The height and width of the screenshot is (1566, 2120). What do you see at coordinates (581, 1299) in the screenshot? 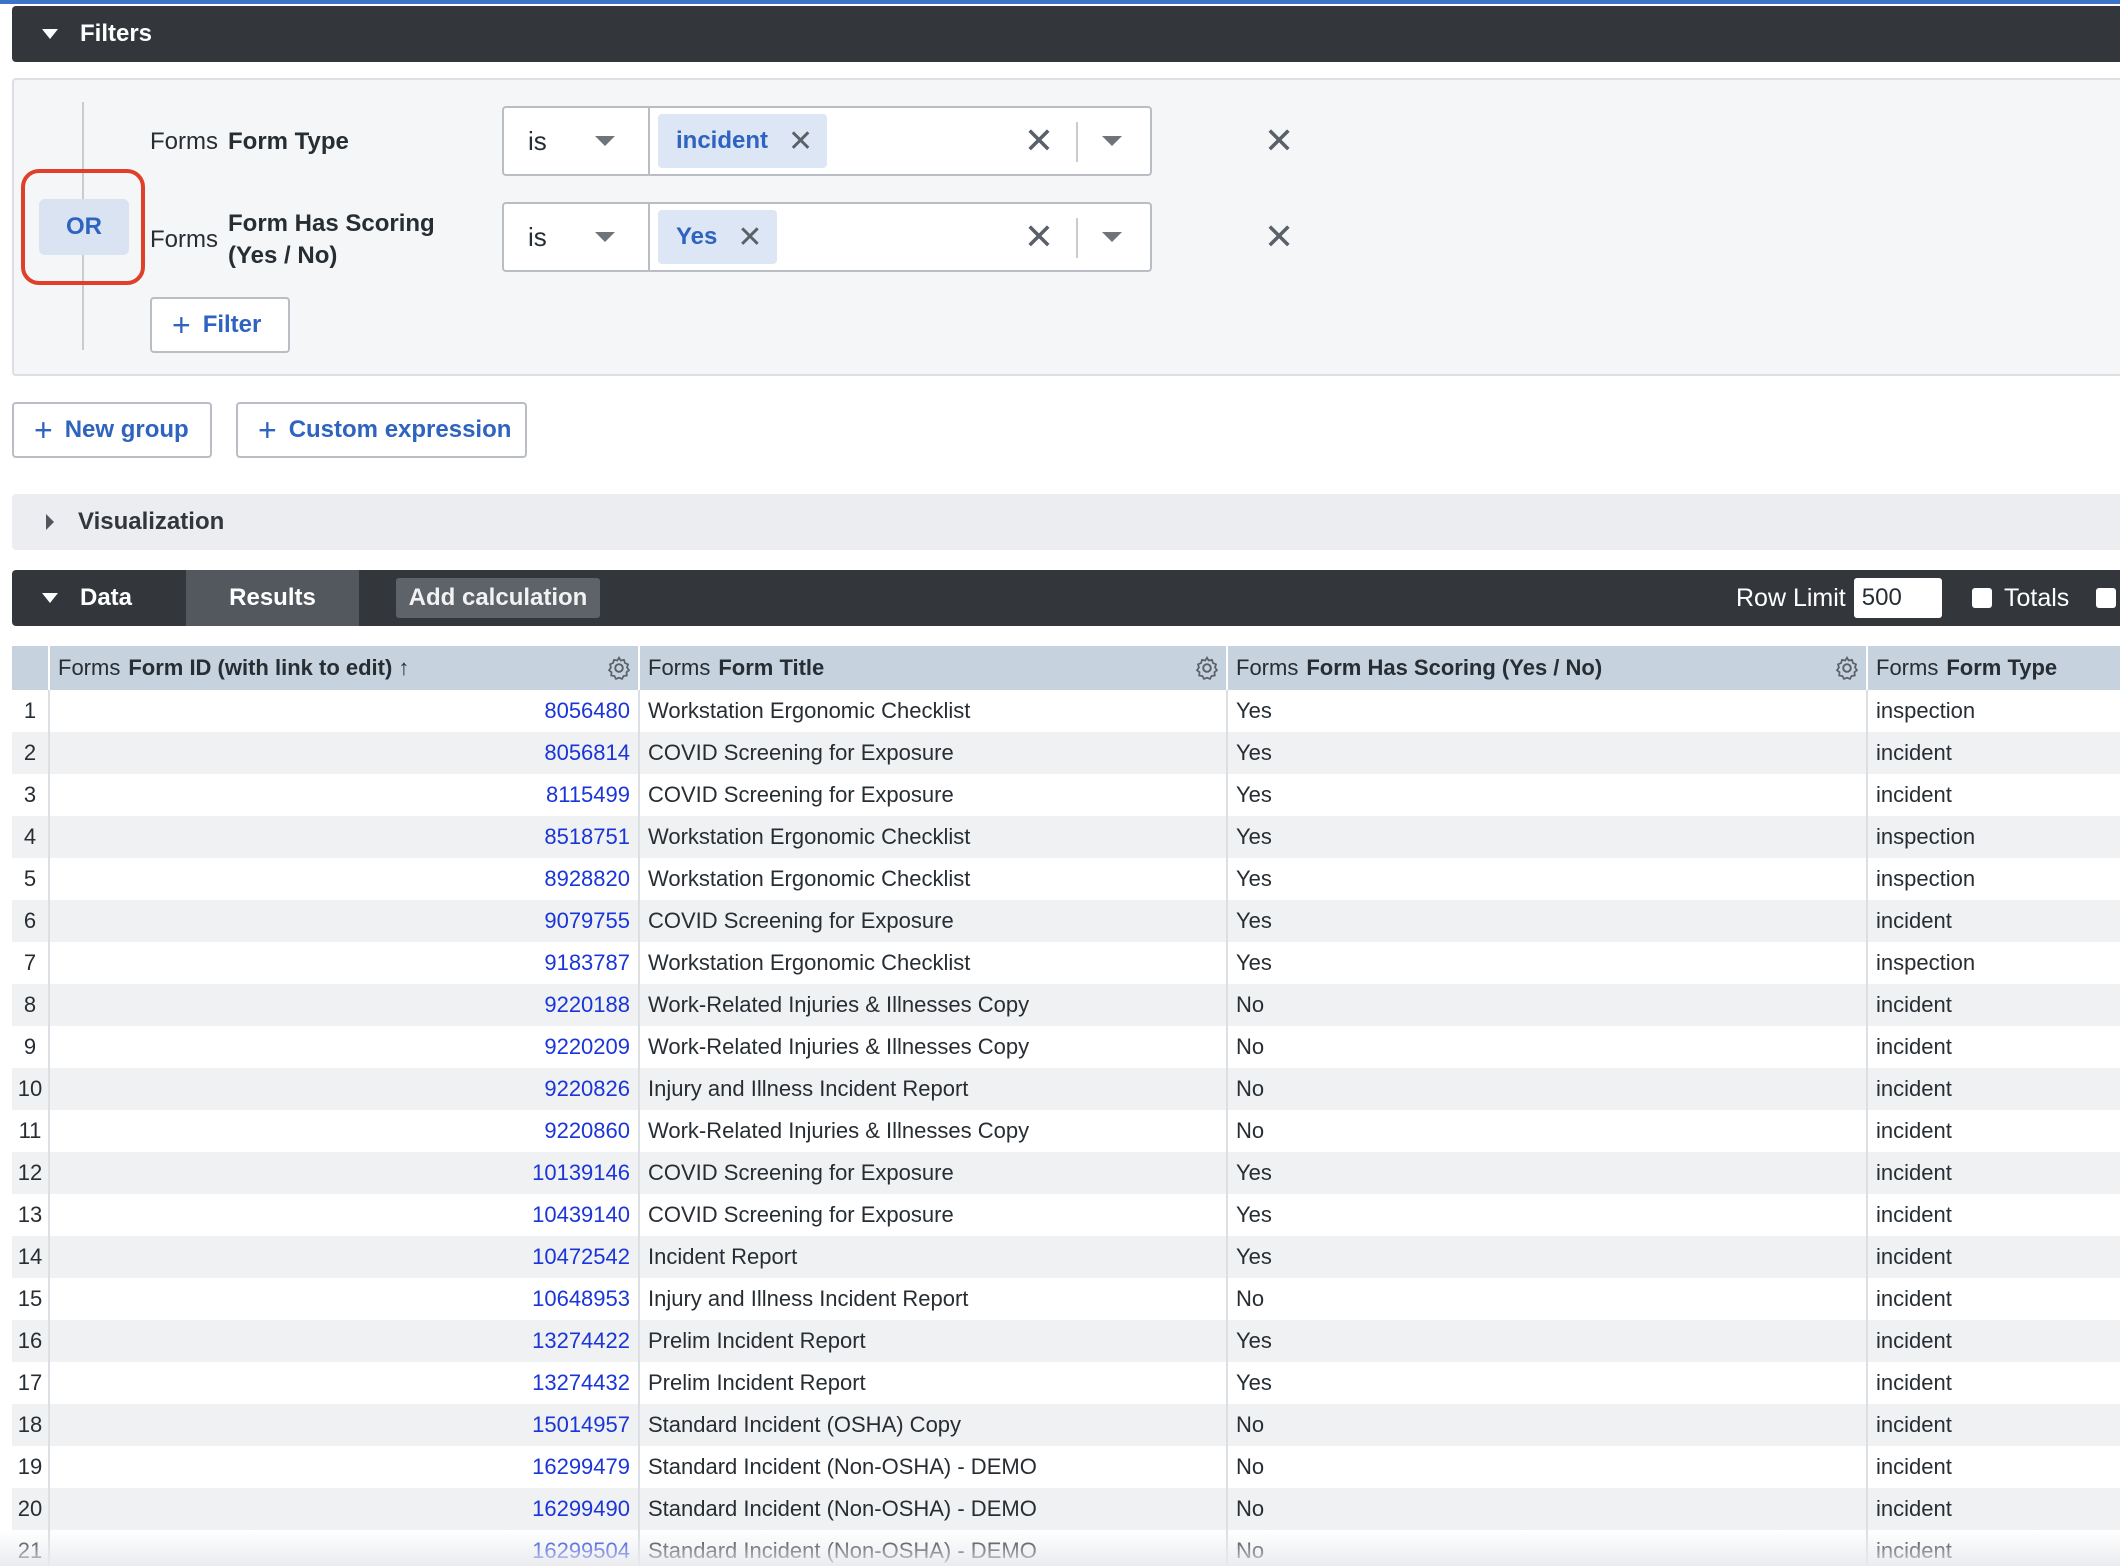
I see `form-id-link: 10648953` at bounding box center [581, 1299].